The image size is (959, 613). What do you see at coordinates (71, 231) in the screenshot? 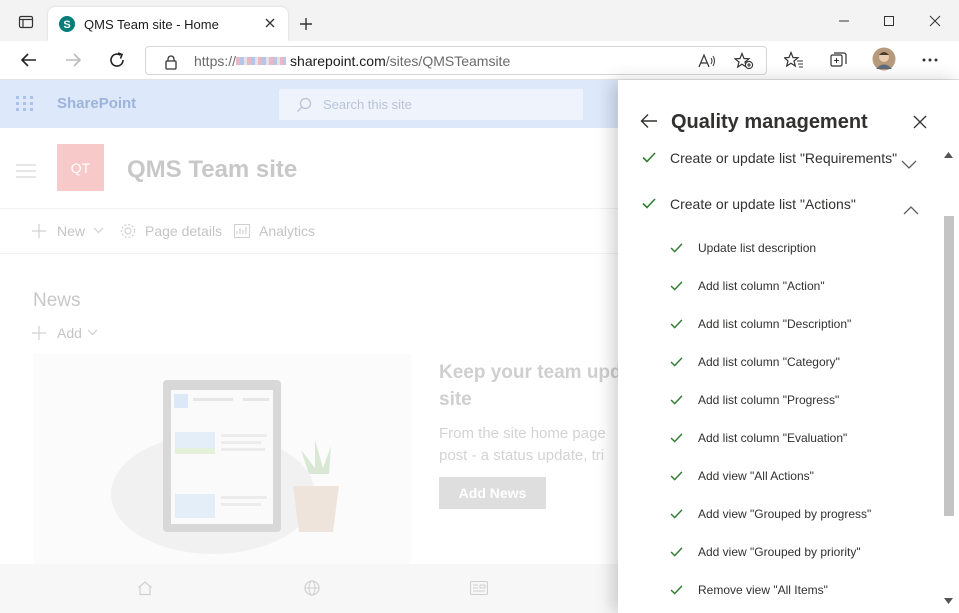
I see `new-command: New` at bounding box center [71, 231].